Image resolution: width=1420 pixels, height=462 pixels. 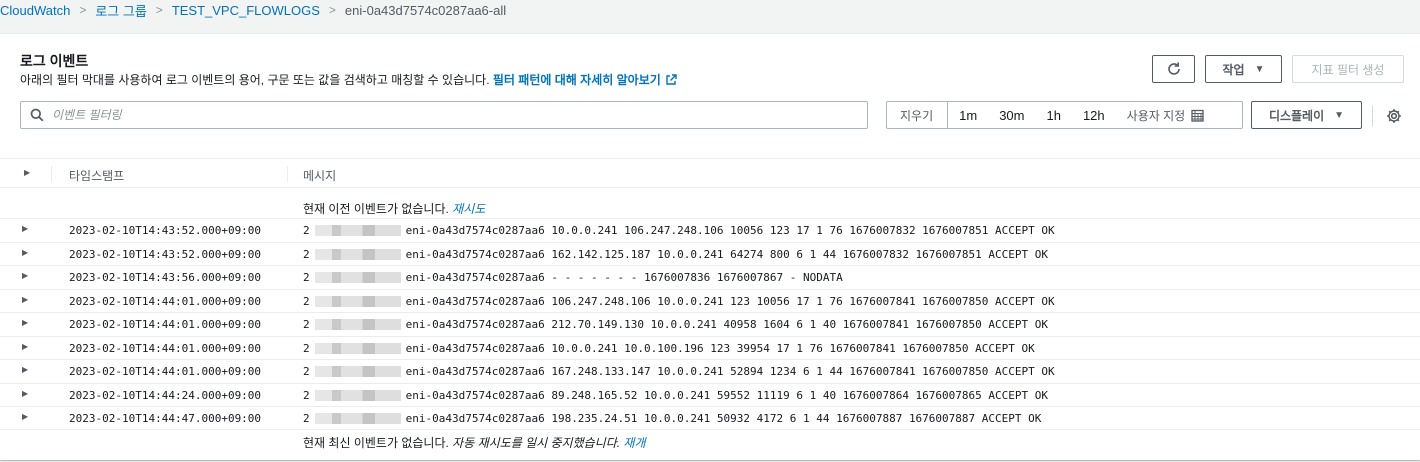 What do you see at coordinates (246, 10) in the screenshot?
I see `breadcrumb-log-group: TEST_VPC_FLOWLOGS` at bounding box center [246, 10].